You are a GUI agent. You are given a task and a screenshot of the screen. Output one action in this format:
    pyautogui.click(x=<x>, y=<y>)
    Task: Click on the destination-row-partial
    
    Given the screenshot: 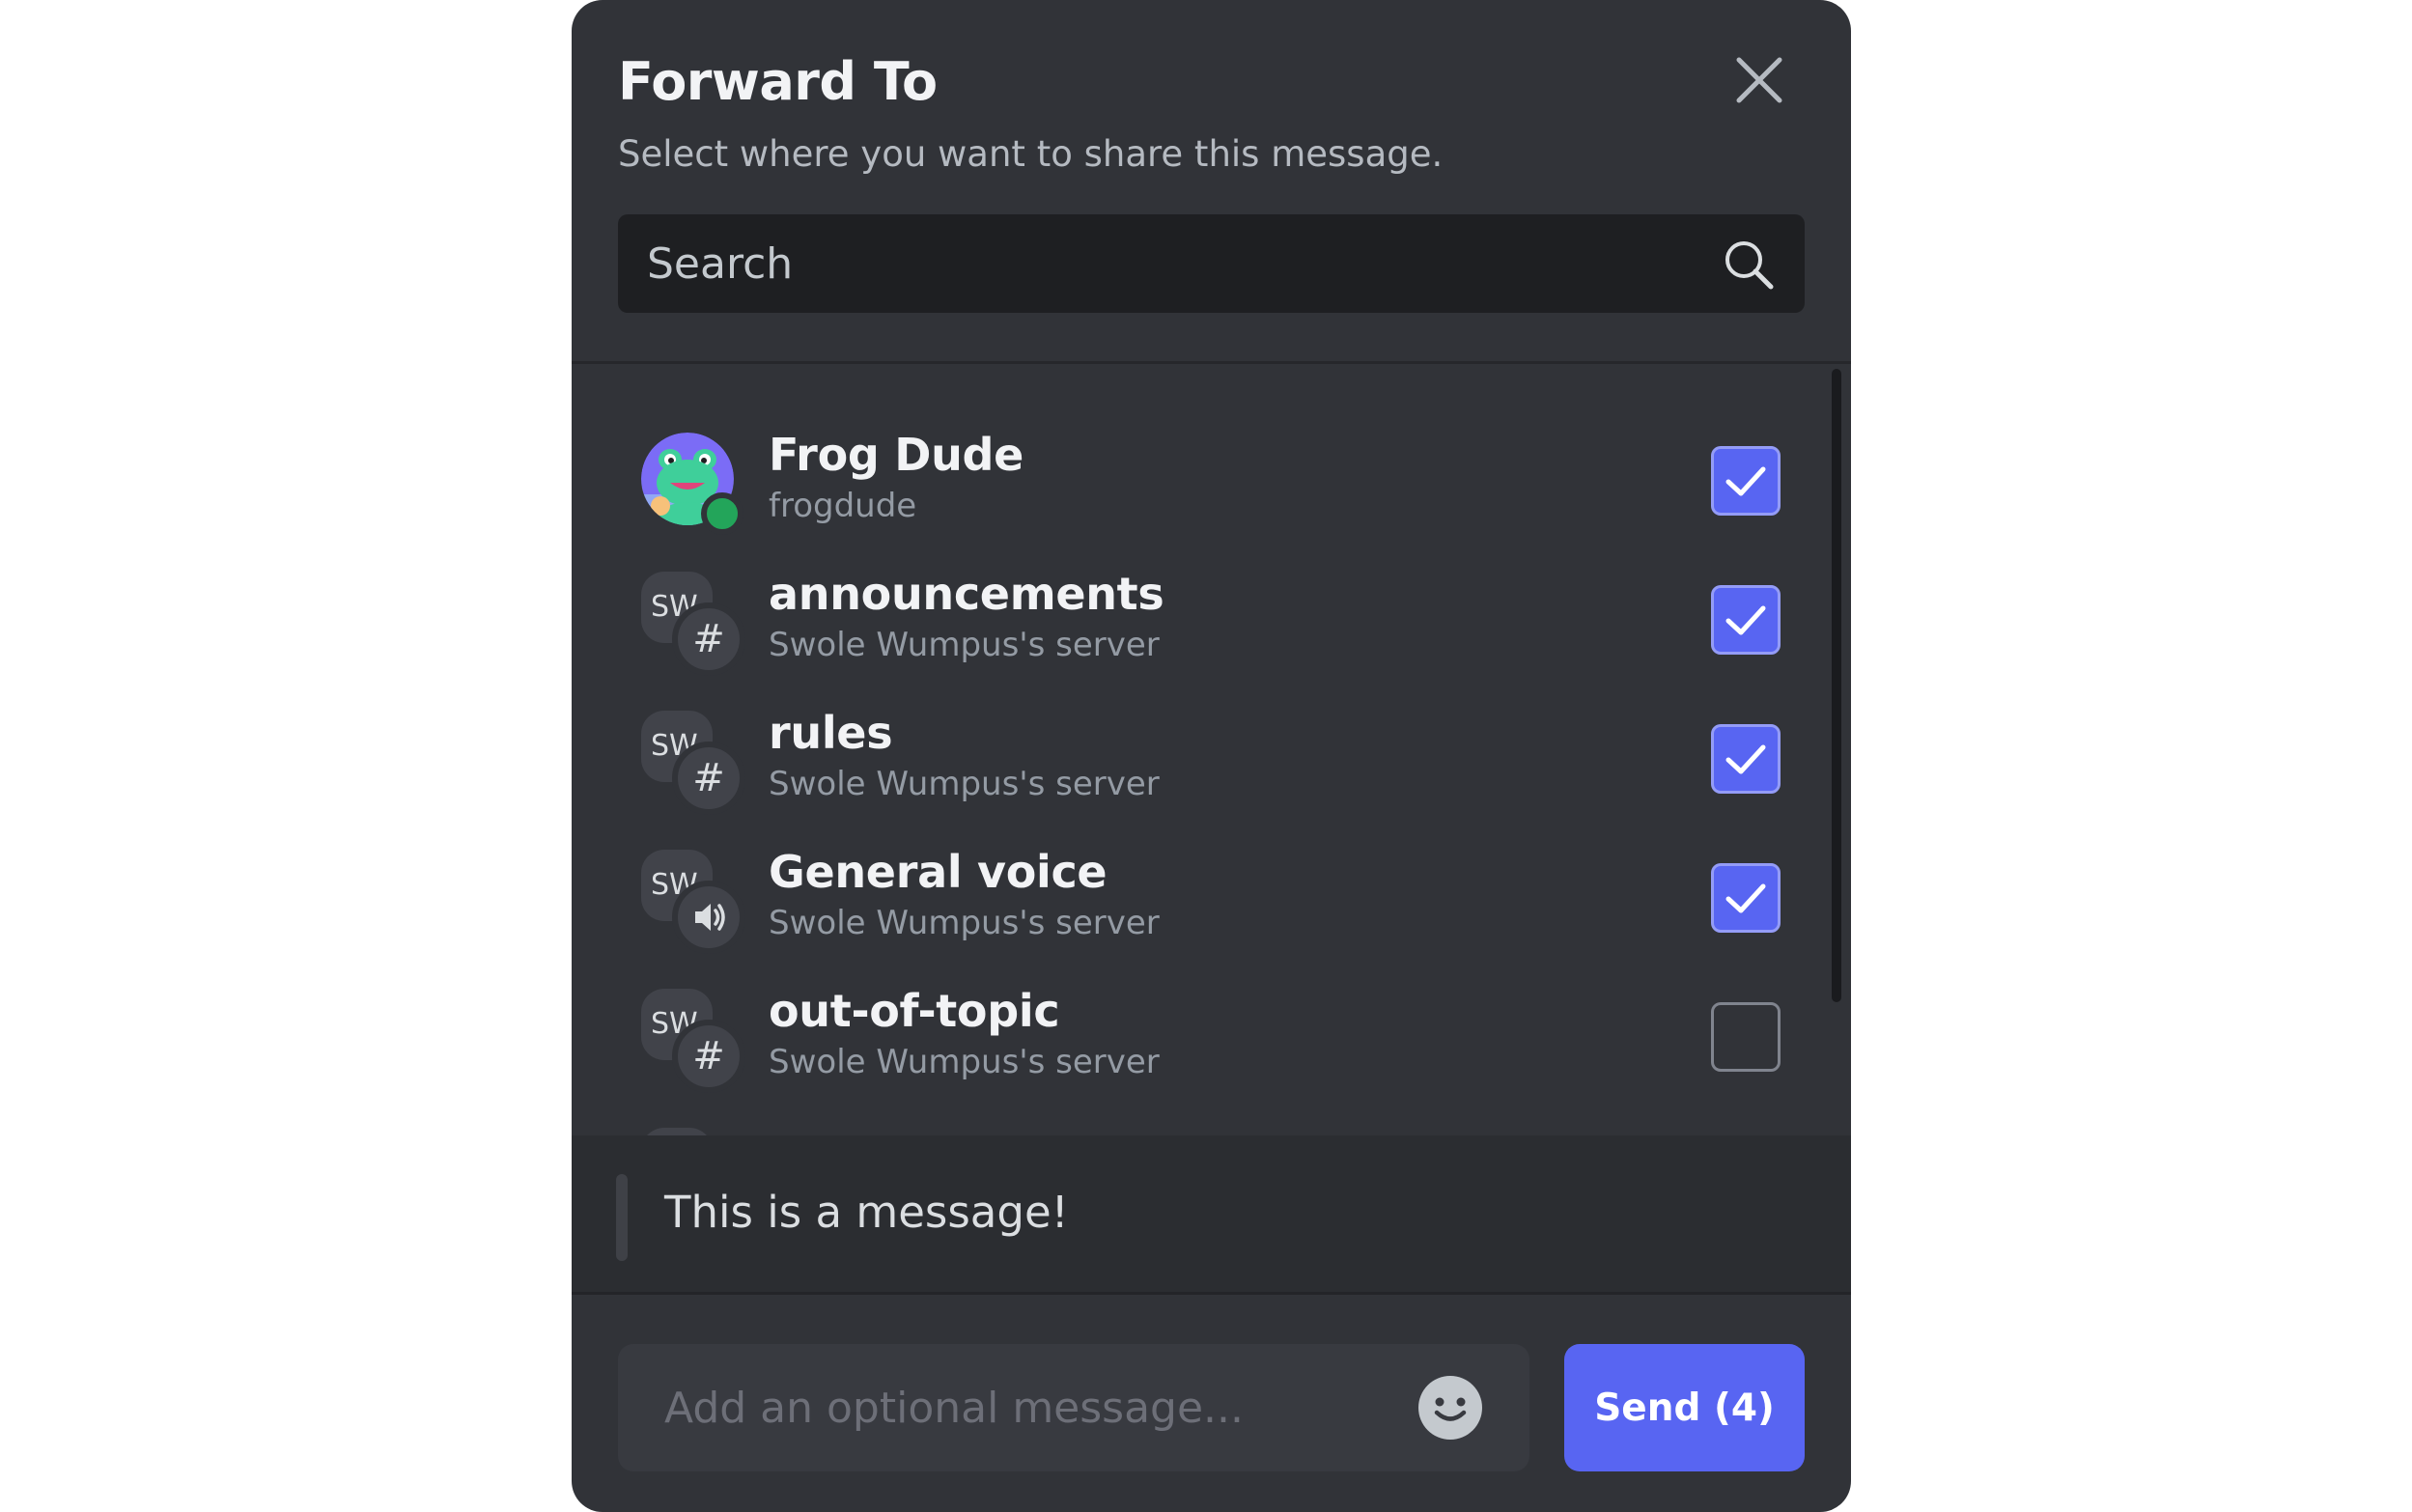 What is the action you would take?
    pyautogui.click(x=1211, y=1121)
    